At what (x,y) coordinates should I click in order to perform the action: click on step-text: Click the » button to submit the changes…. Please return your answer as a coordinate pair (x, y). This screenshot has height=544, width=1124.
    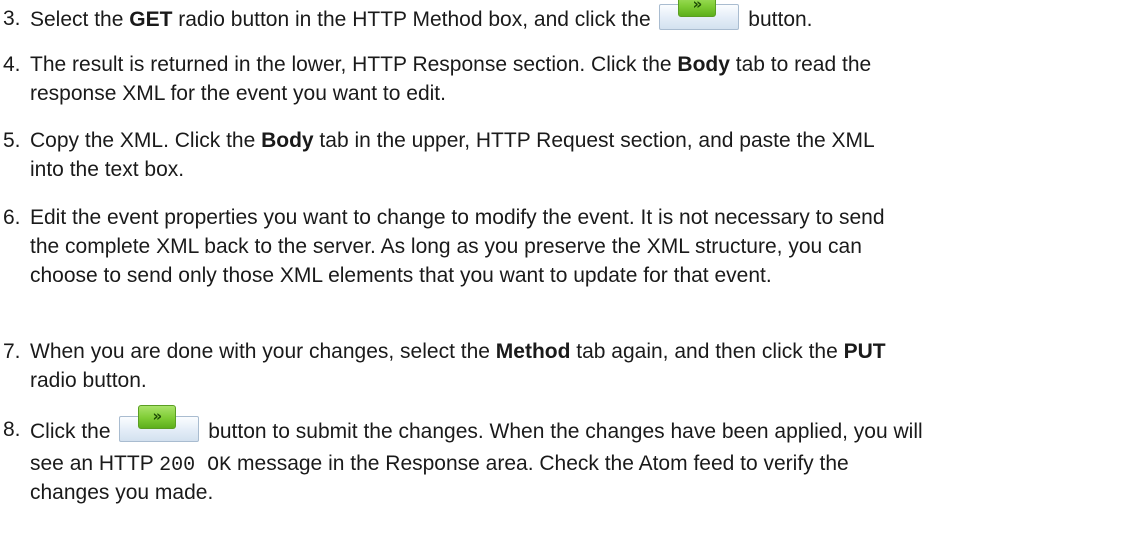
    Looking at the image, I should click on (476, 454).